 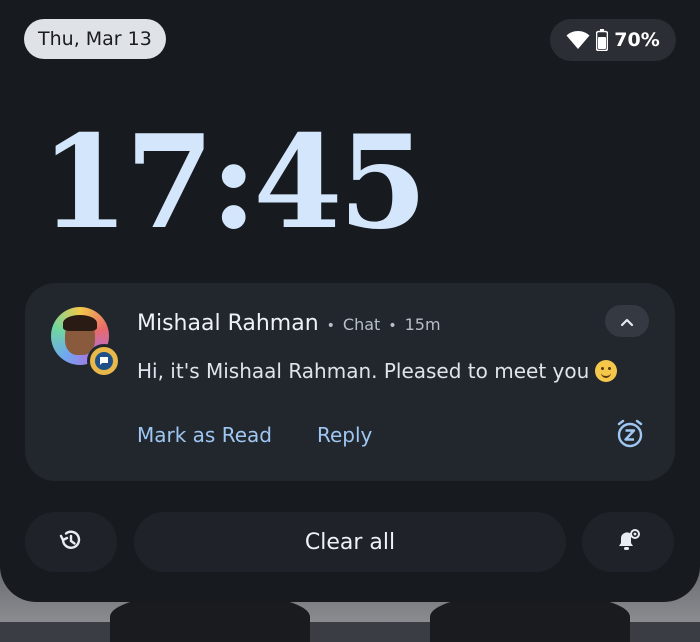 I want to click on lockscreen-clock: 17:45, so click(x=233, y=183).